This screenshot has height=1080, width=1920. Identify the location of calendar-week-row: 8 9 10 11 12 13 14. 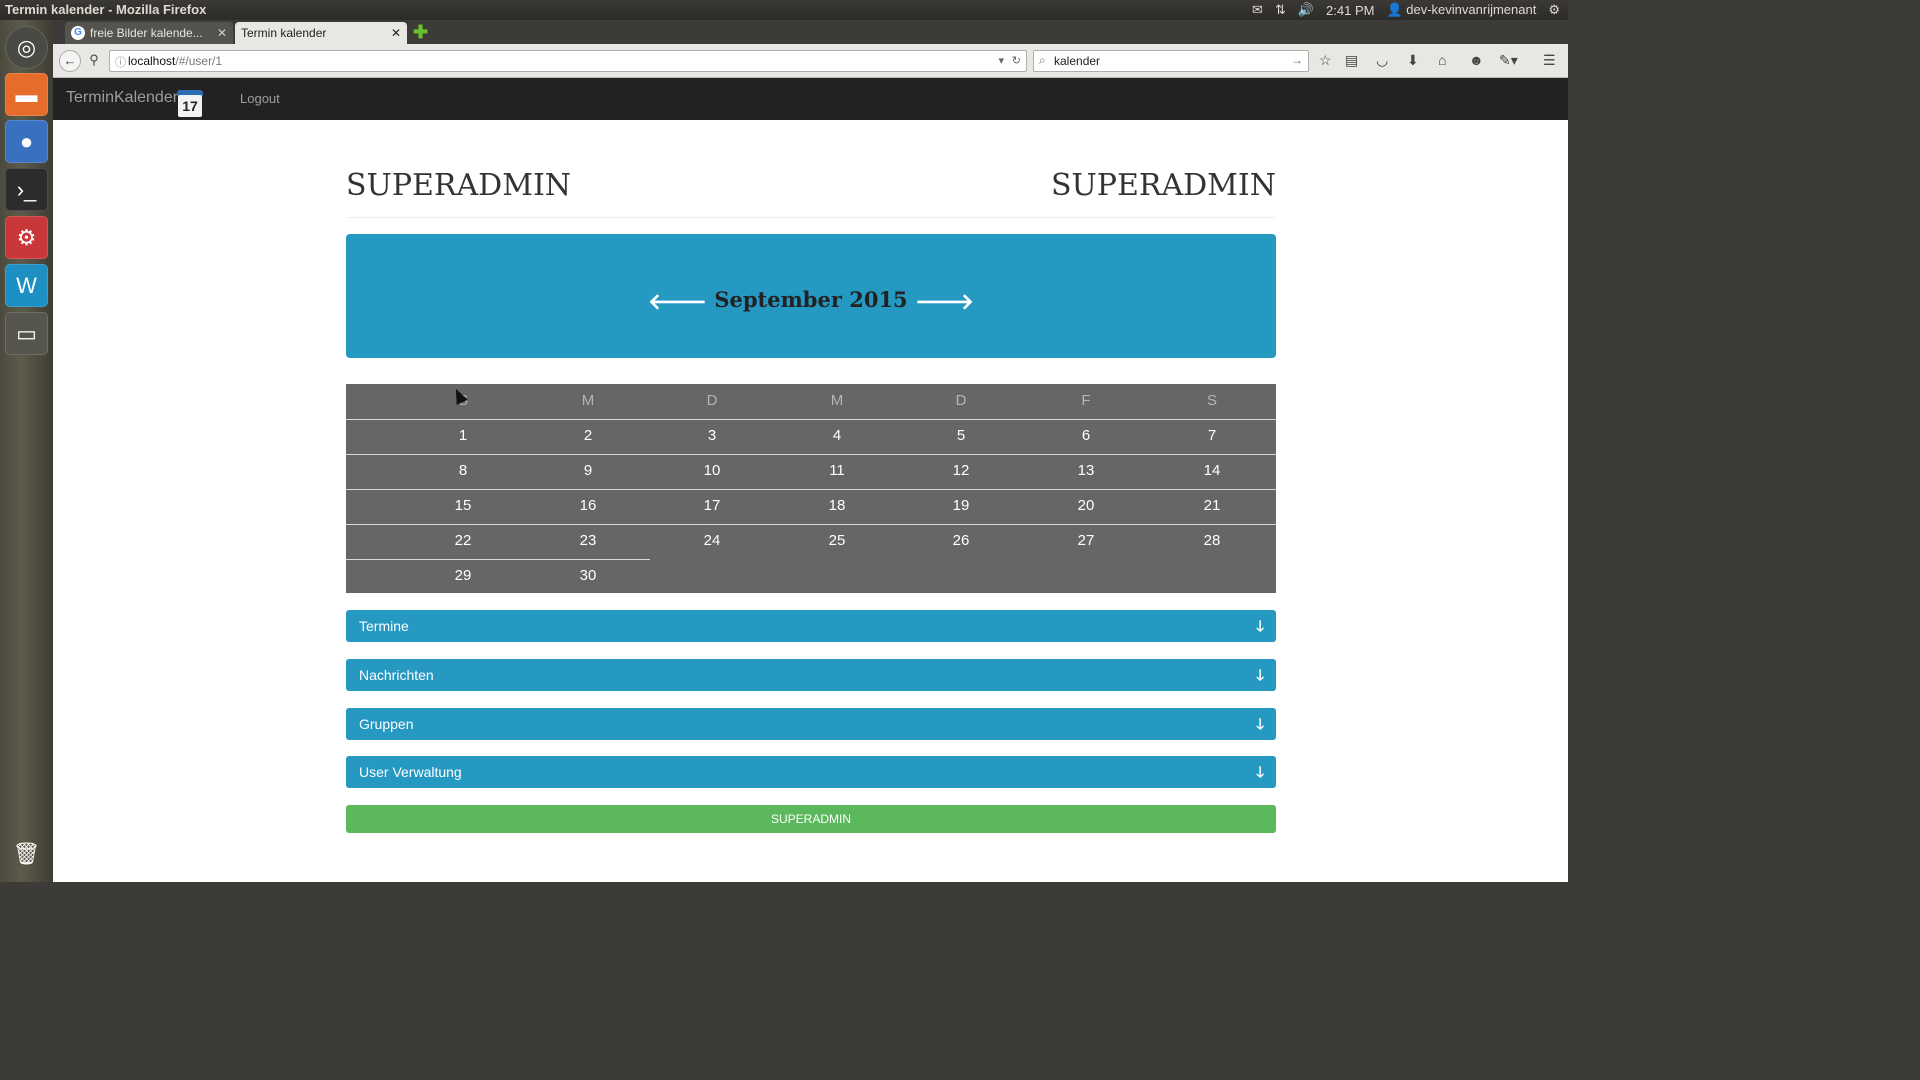
(811, 471).